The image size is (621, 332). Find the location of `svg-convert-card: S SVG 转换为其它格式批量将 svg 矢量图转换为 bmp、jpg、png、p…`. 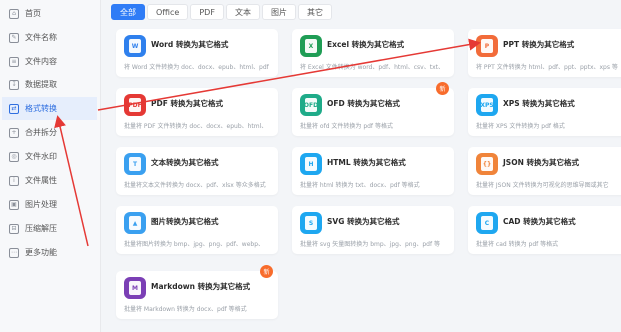

svg-convert-card: S SVG 转换为其它格式批量将 svg 矢量图转换为 bmp、jpg、png、p… is located at coordinates (373, 230).